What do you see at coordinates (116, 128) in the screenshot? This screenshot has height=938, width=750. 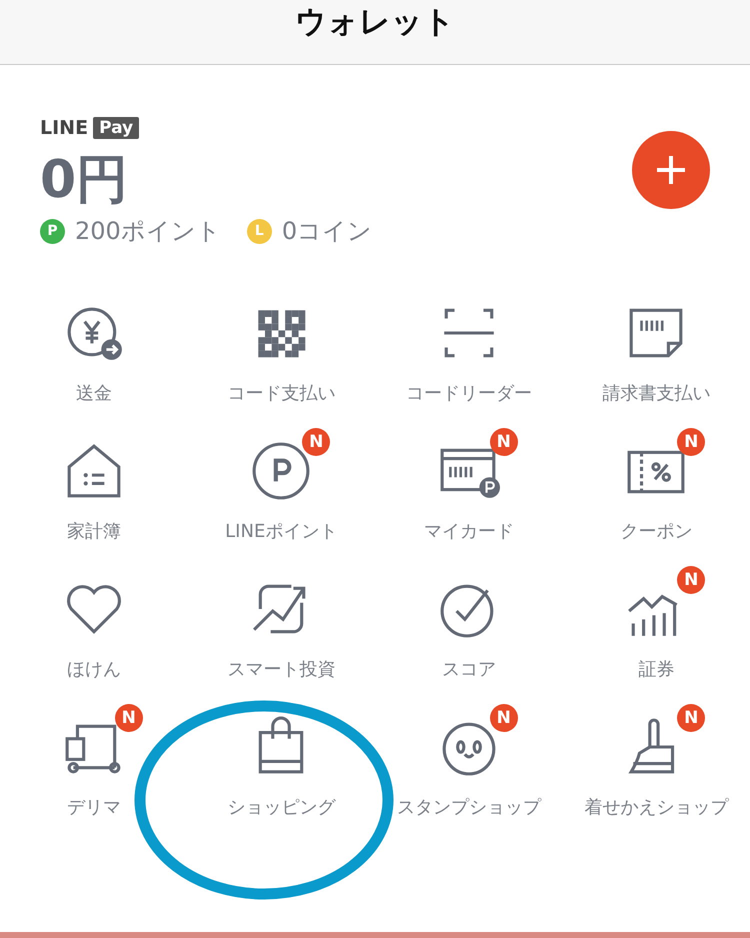 I see `logo-badge: Pay` at bounding box center [116, 128].